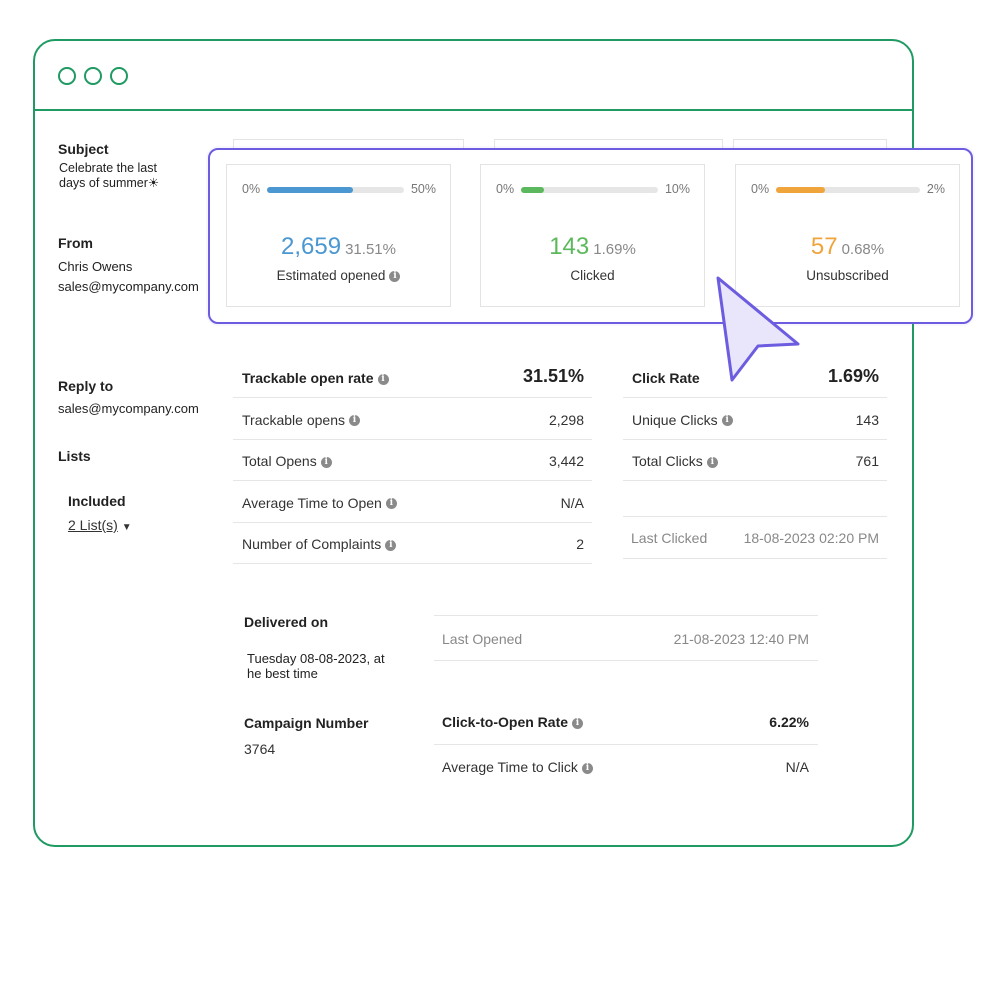 The width and height of the screenshot is (1001, 1000). What do you see at coordinates (482, 639) in the screenshot?
I see `last-opened-label: Last Opened` at bounding box center [482, 639].